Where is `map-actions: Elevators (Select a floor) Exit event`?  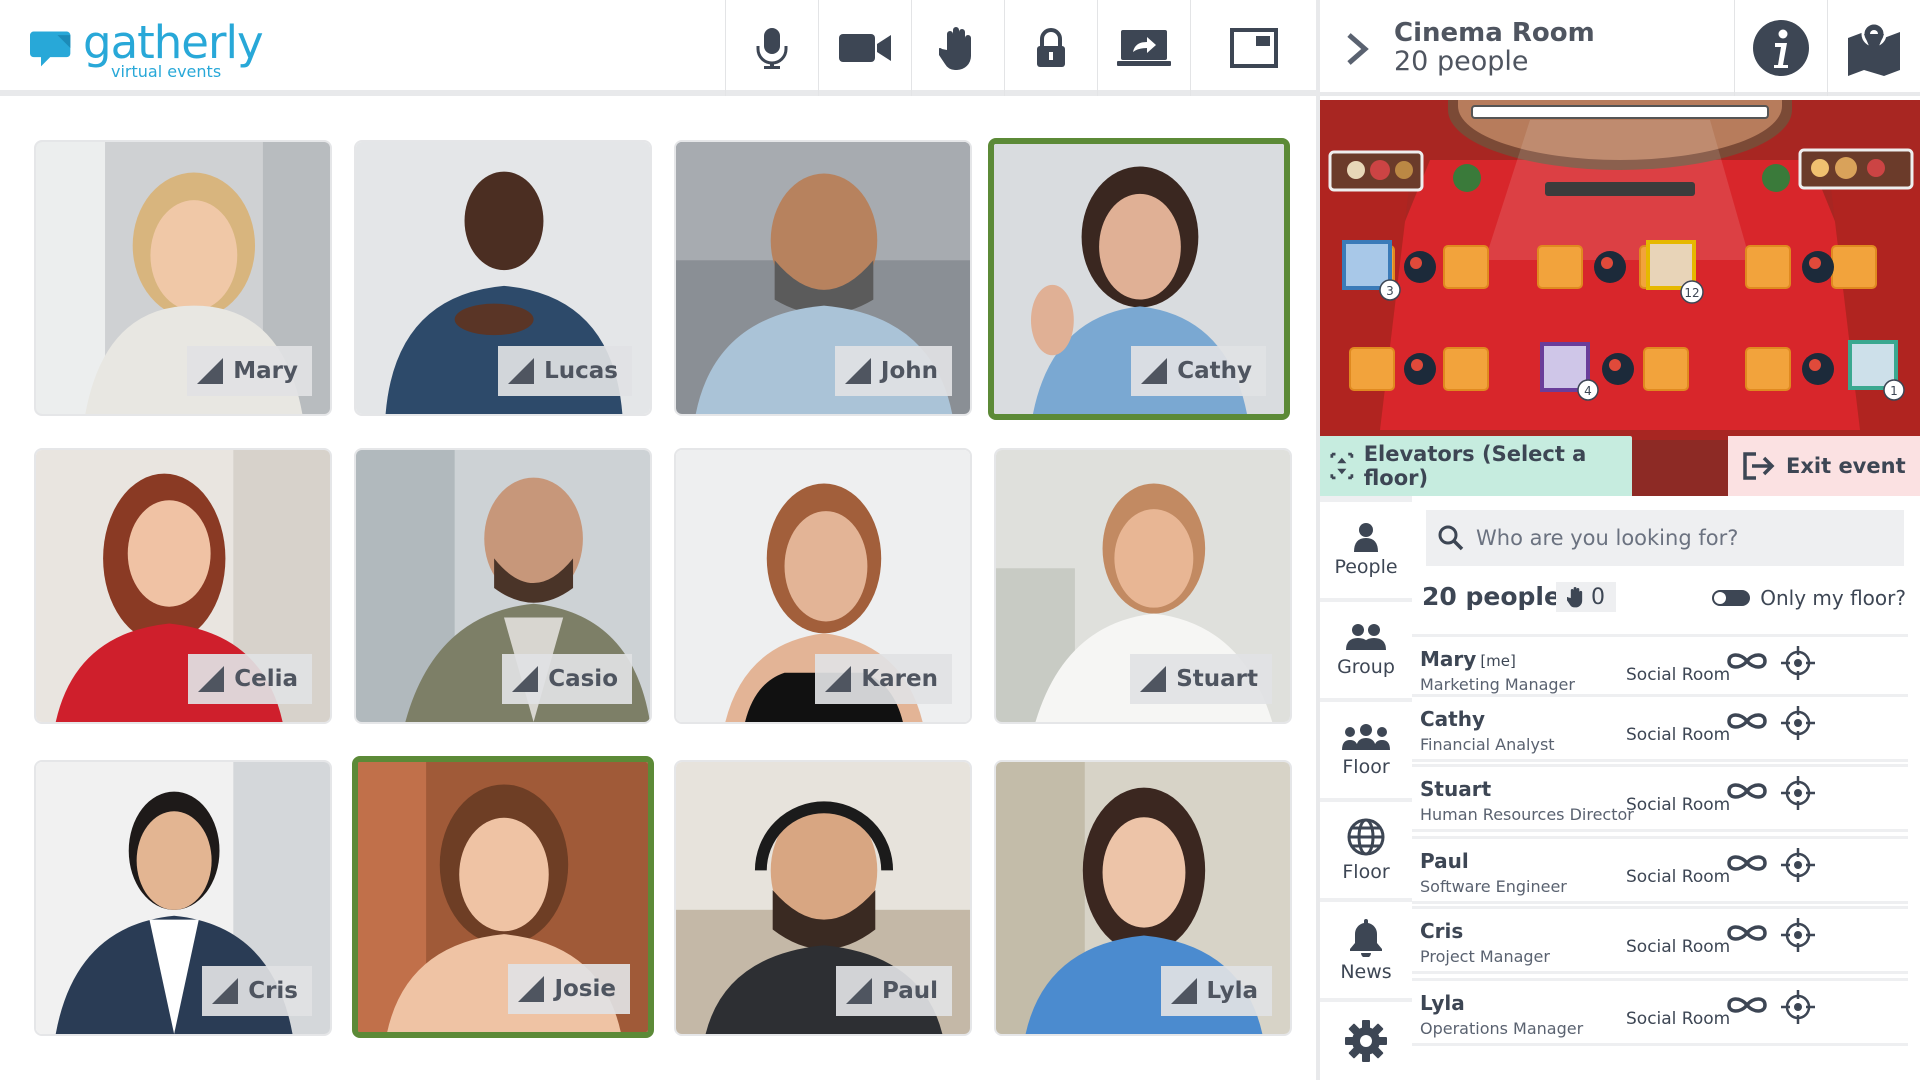
map-actions: Elevators (Select a floor) Exit event is located at coordinates (1620, 466).